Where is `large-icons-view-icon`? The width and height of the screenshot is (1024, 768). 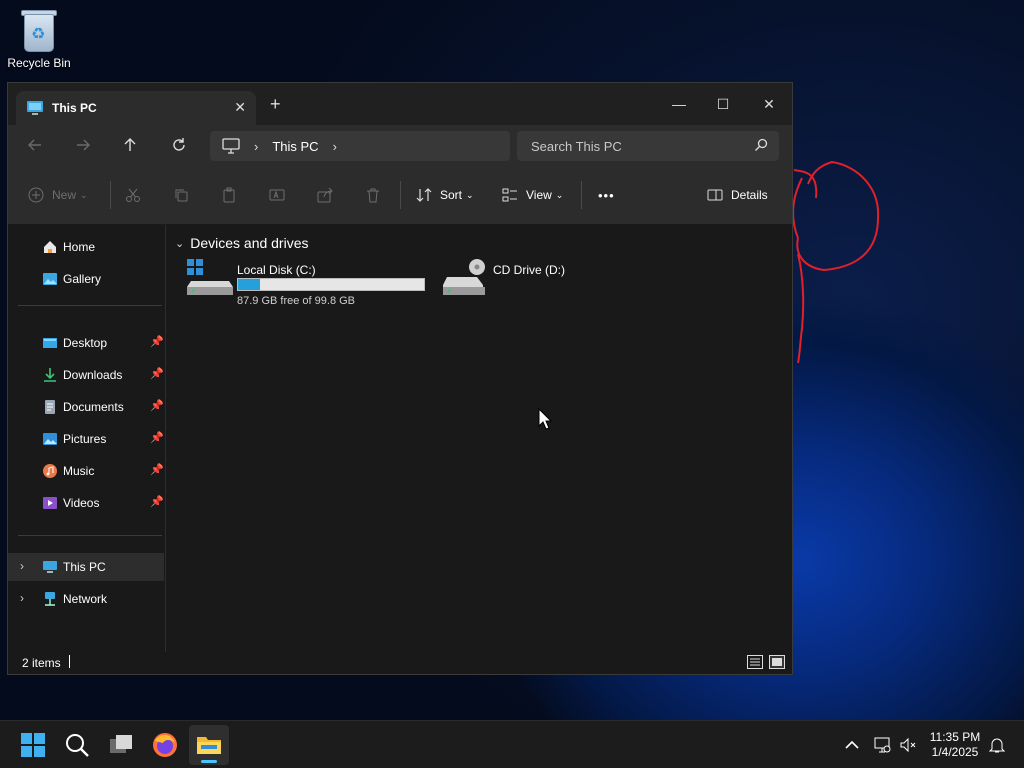 large-icons-view-icon is located at coordinates (777, 662).